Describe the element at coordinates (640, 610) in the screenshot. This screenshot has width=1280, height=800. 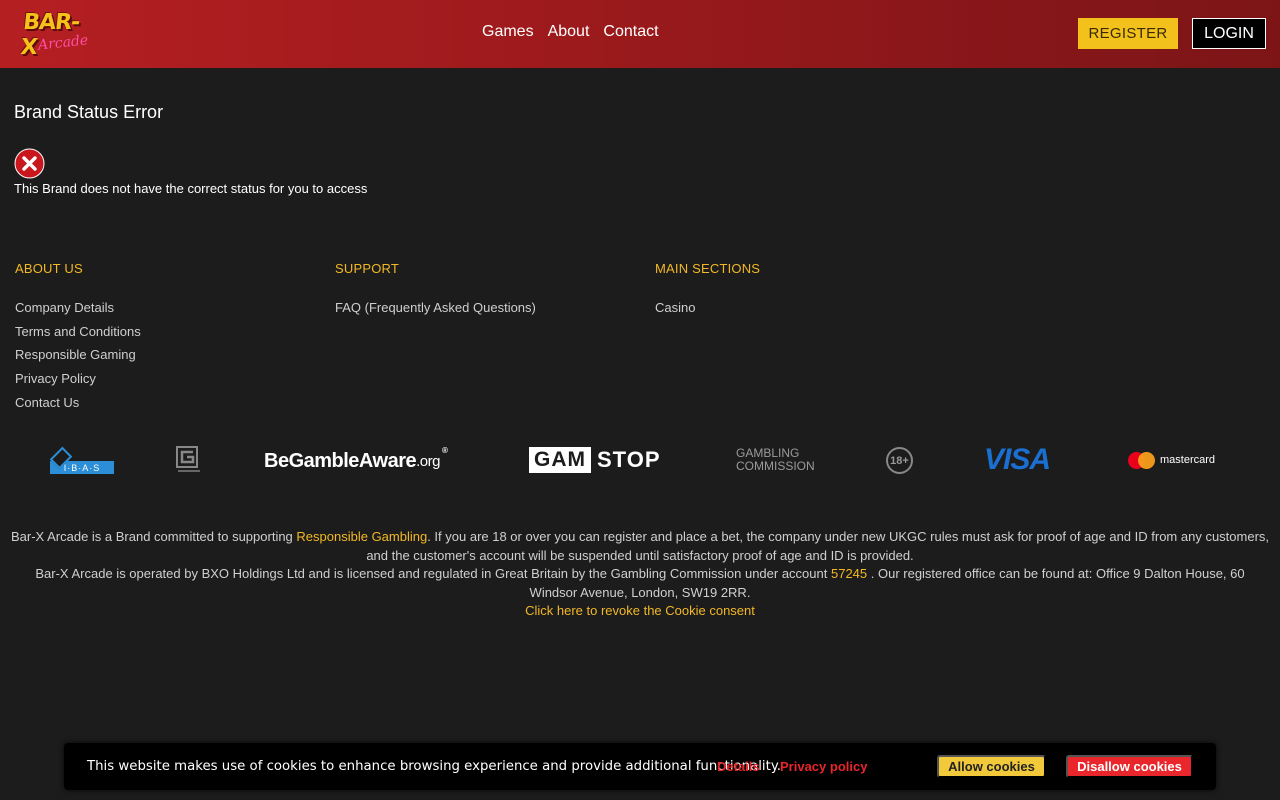
I see `revoke-cookie-consent-link: Click here to revoke the Cookie consent` at that location.